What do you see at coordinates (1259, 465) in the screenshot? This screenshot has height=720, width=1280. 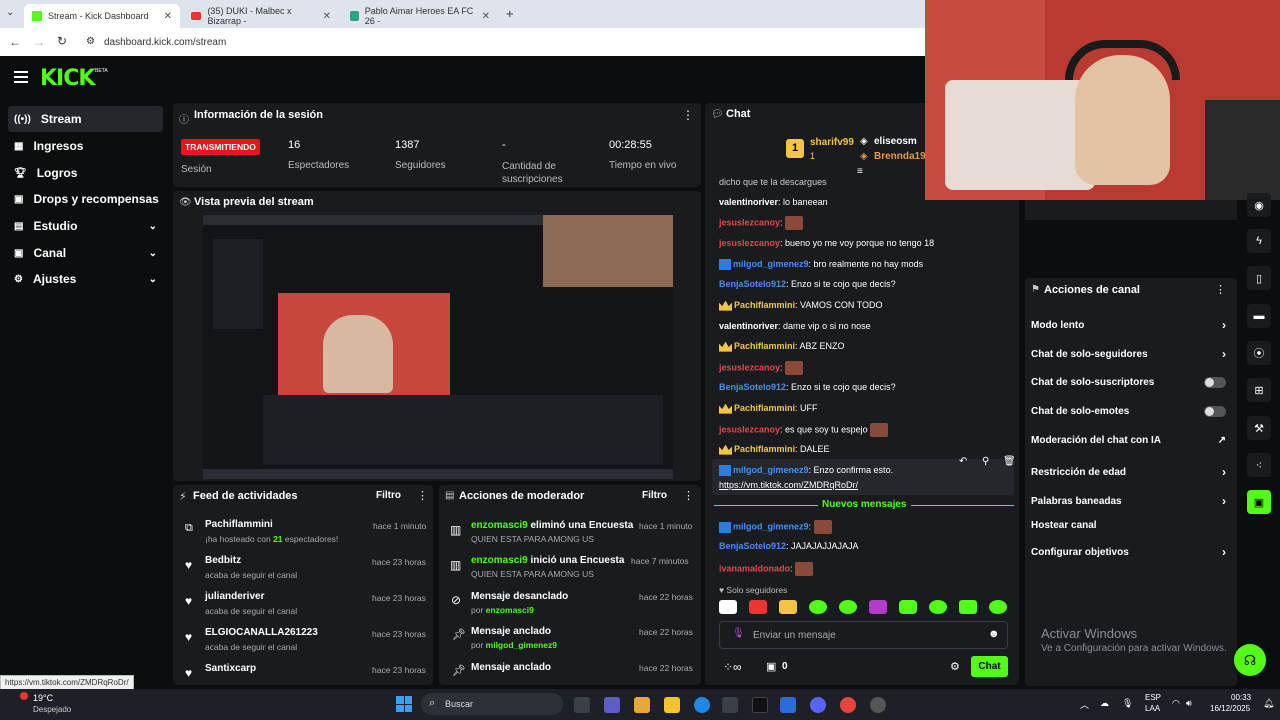 I see `nodes-icon: ⁖` at bounding box center [1259, 465].